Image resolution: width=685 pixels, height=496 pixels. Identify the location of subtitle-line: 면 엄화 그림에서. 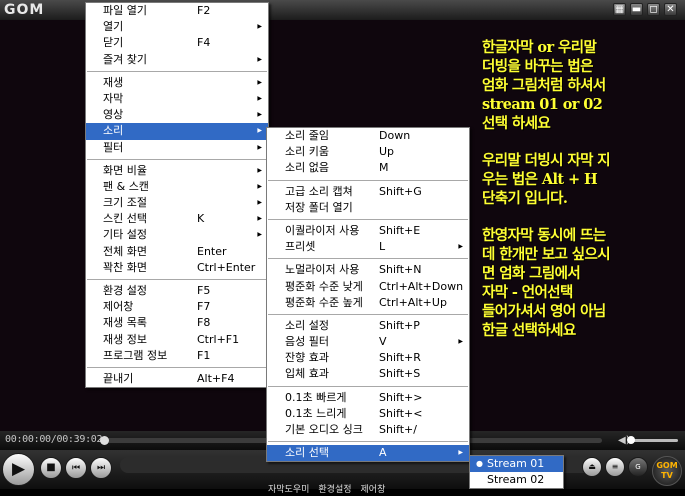
(531, 273).